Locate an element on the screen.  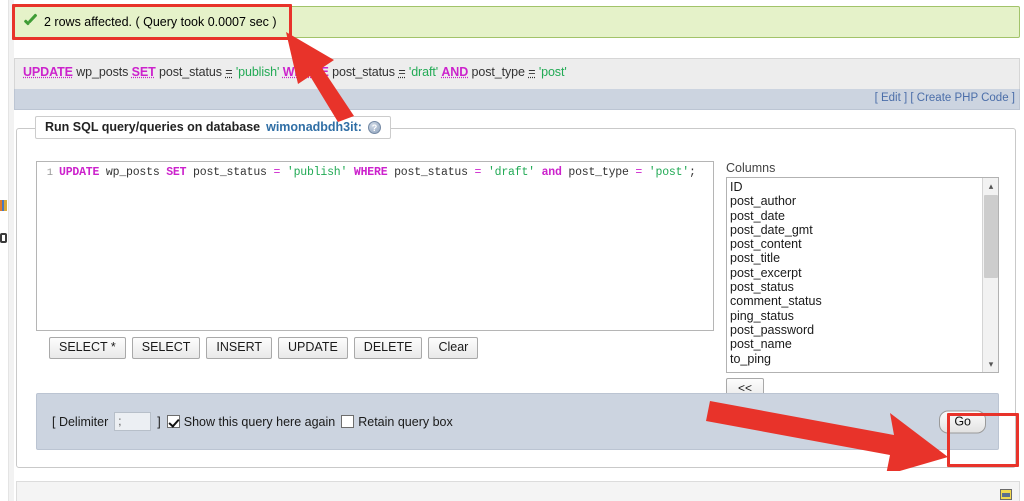
line-number: 1 is located at coordinates (49, 173).